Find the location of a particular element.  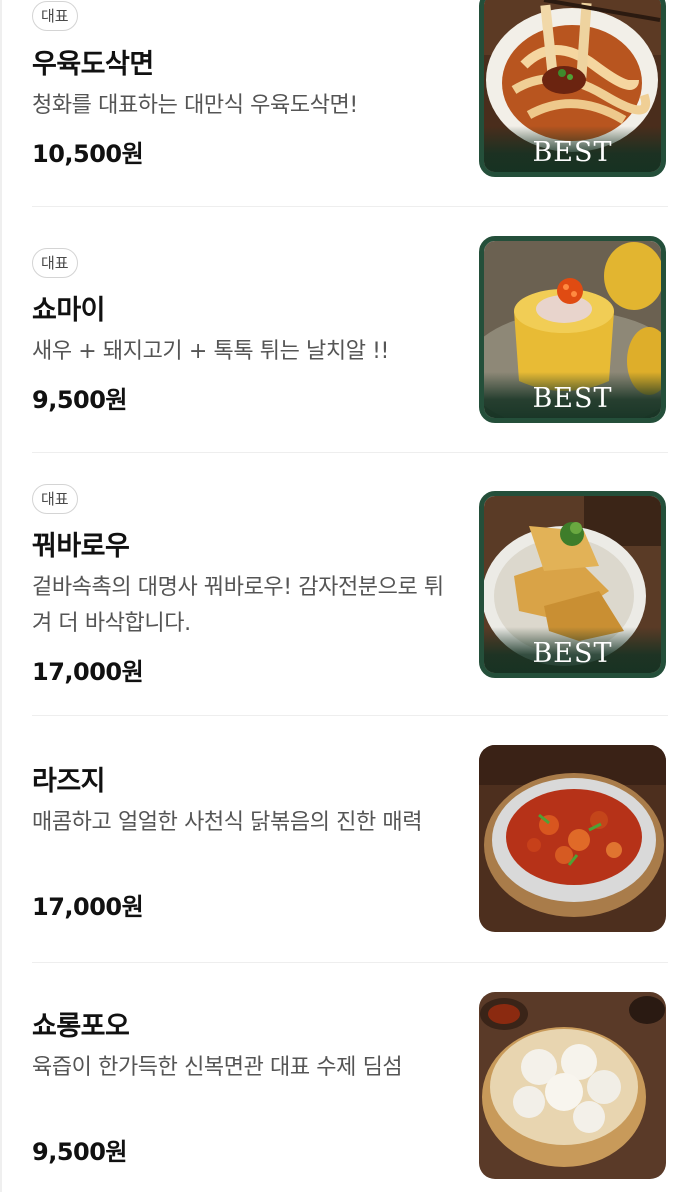

menu-item-name: 꿔바로우 is located at coordinates (81, 546).